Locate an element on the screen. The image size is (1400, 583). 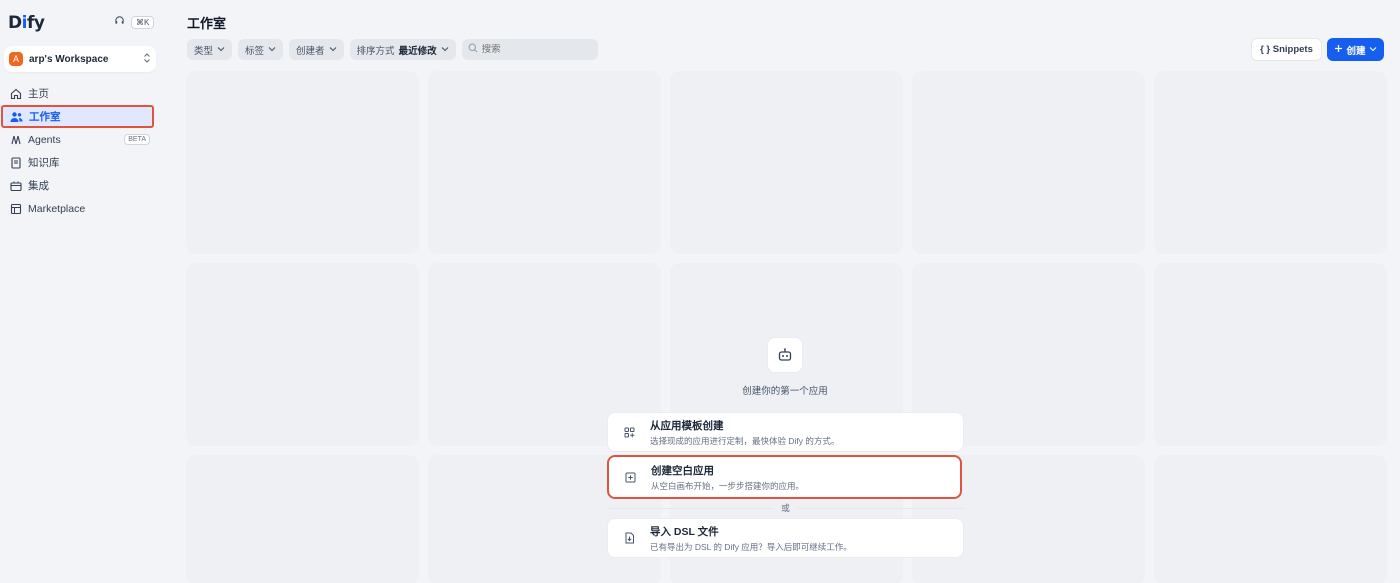
knowledge-icon is located at coordinates (15, 162).